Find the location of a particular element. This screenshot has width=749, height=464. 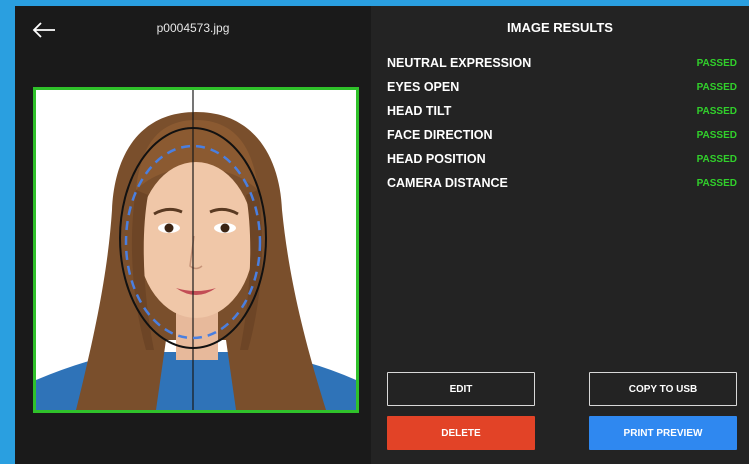

result-item: FACE DIRECTION PASSED is located at coordinates (562, 135).